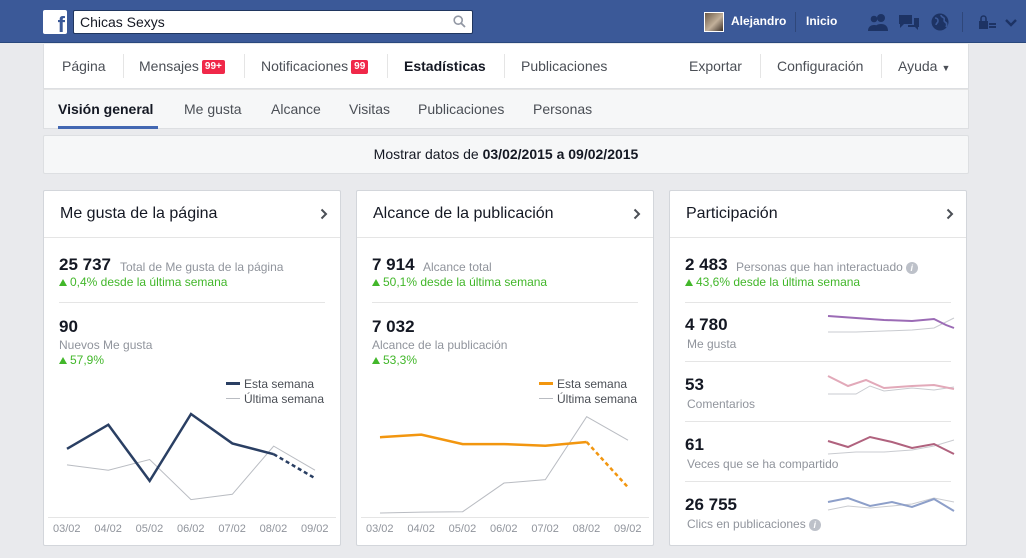 The image size is (1026, 558). What do you see at coordinates (213, 109) in the screenshot?
I see `subtab-me-gusta: Me gusta` at bounding box center [213, 109].